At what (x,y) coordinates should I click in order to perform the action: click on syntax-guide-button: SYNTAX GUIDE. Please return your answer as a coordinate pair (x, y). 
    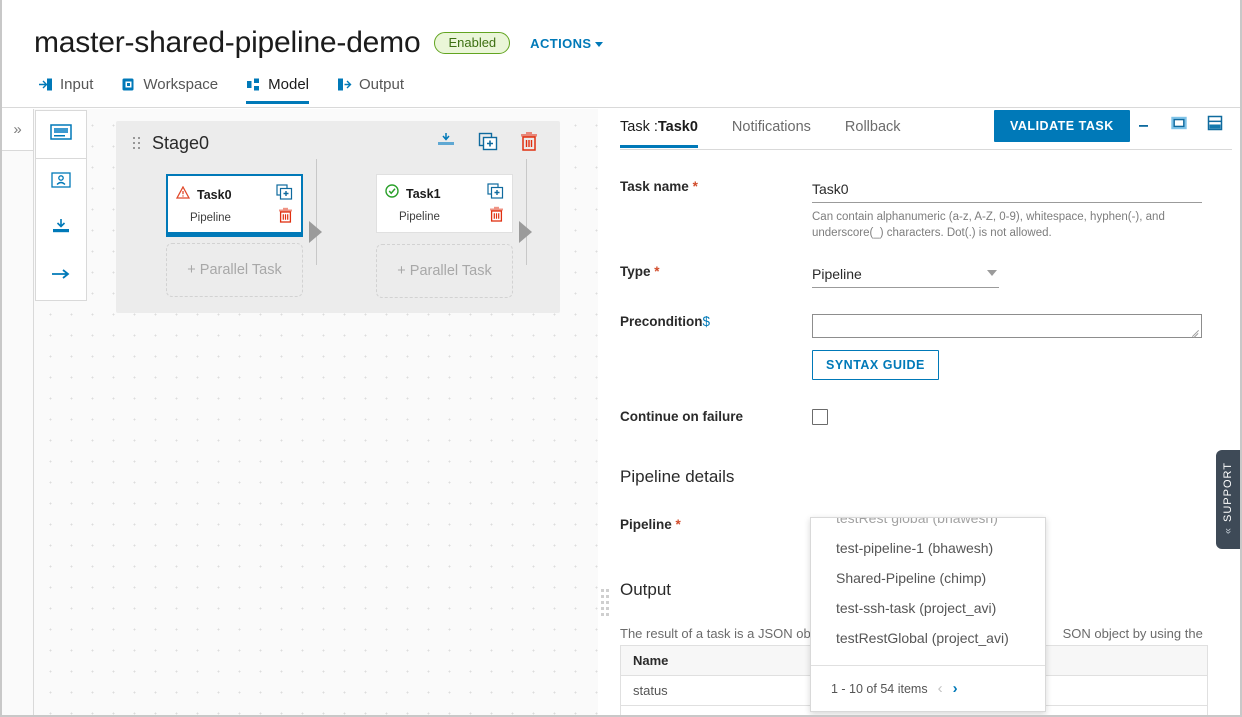
    Looking at the image, I should click on (875, 365).